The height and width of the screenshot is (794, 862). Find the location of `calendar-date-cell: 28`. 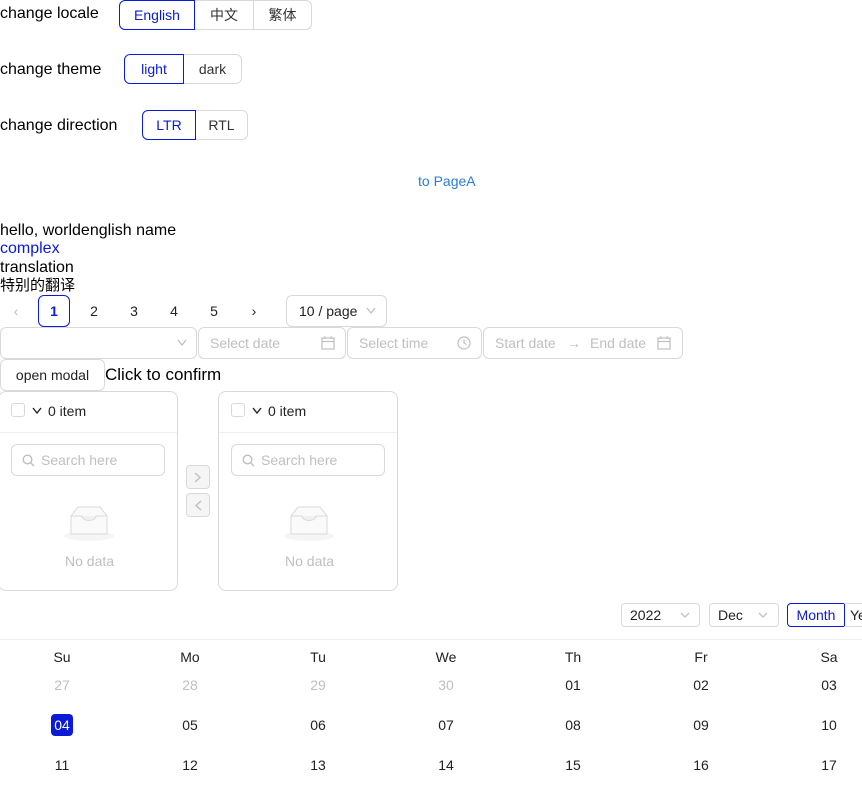

calendar-date-cell: 28 is located at coordinates (190, 685).